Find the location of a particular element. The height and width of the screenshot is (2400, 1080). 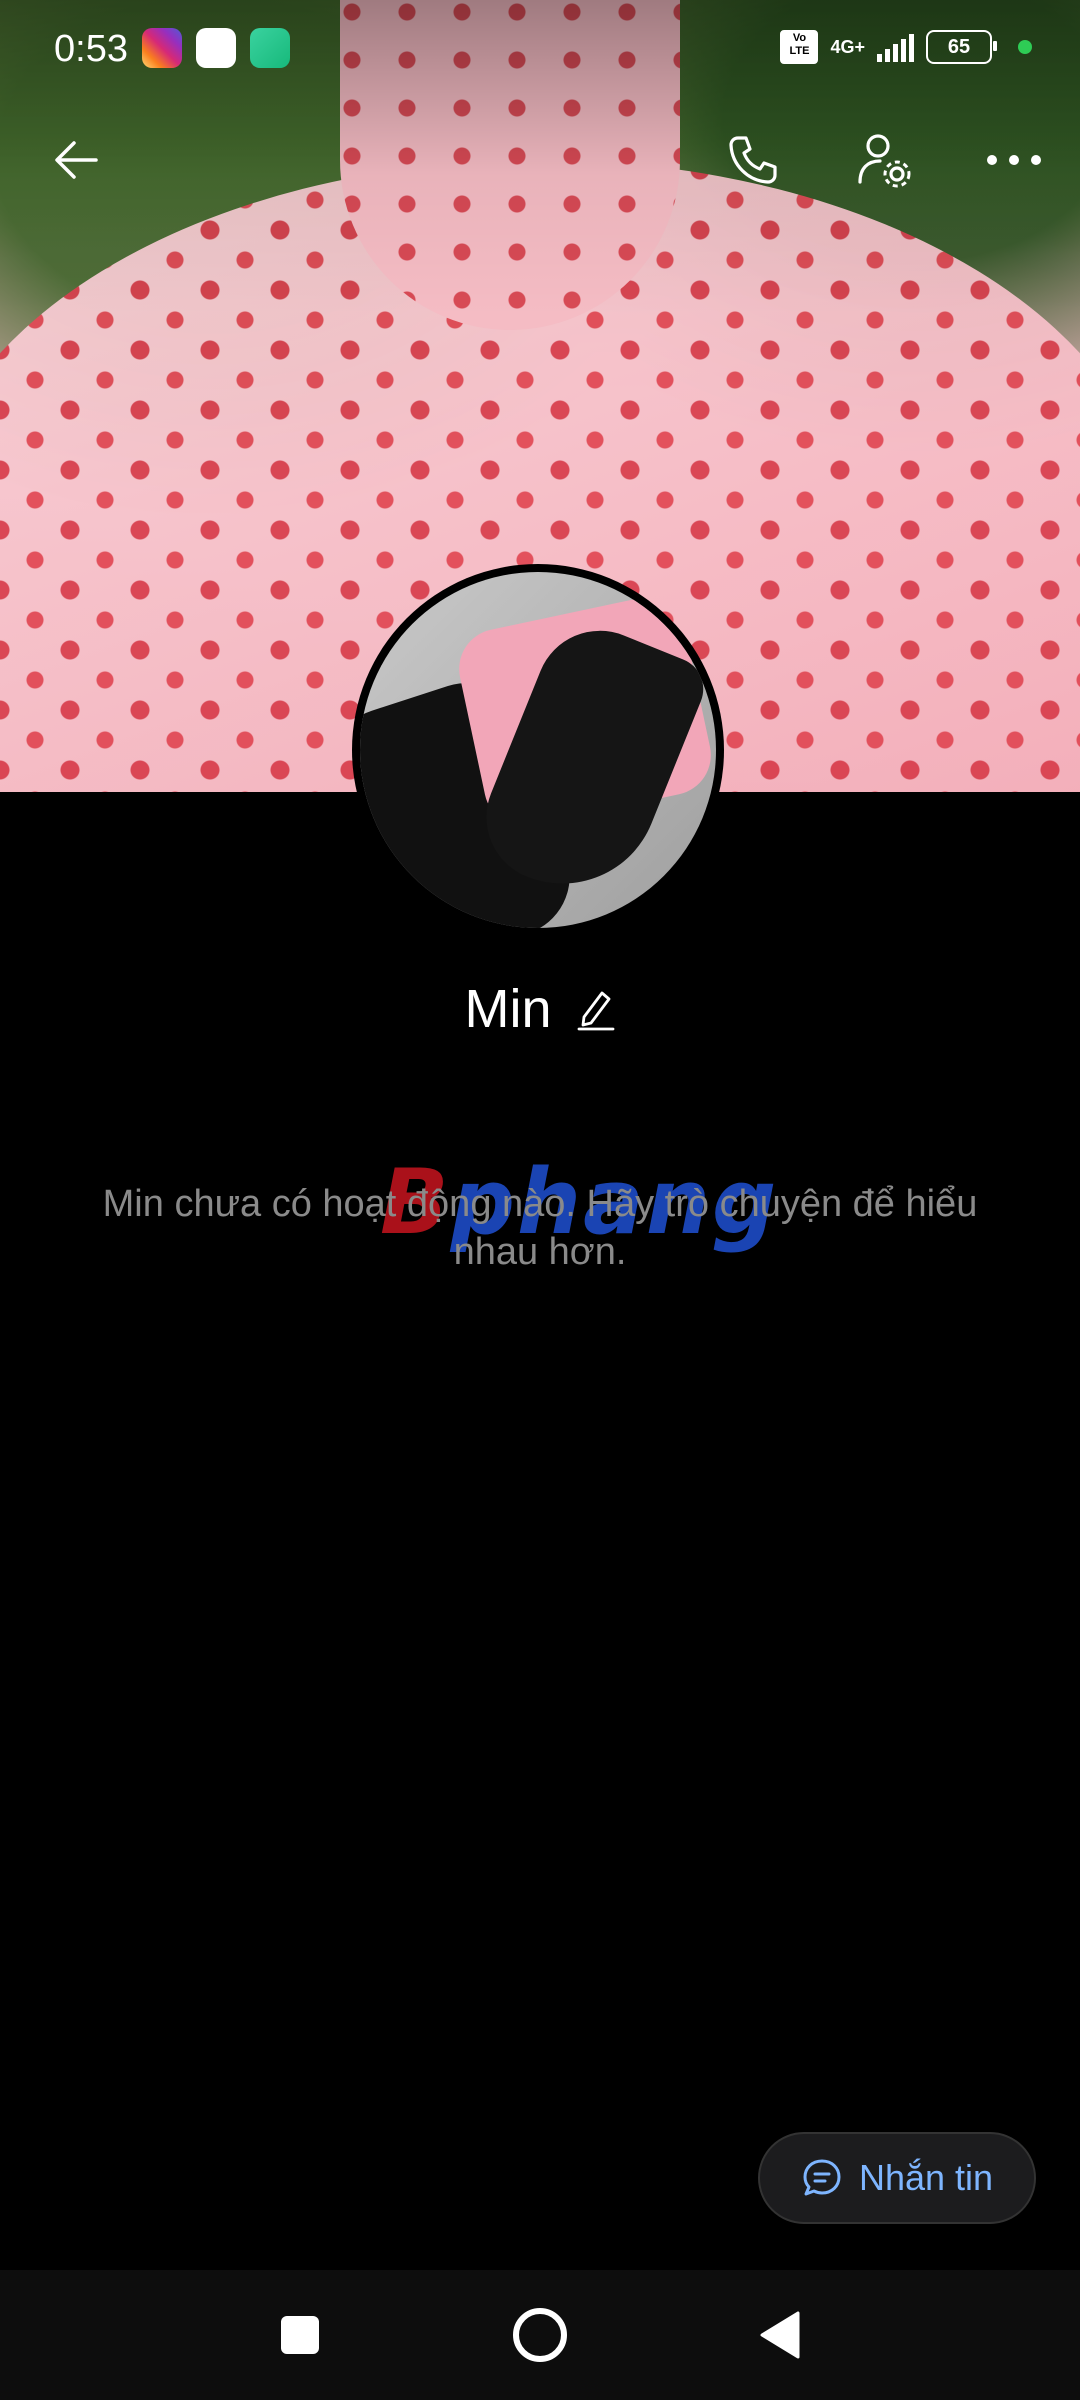

back-arrow-icon is located at coordinates (76, 160).